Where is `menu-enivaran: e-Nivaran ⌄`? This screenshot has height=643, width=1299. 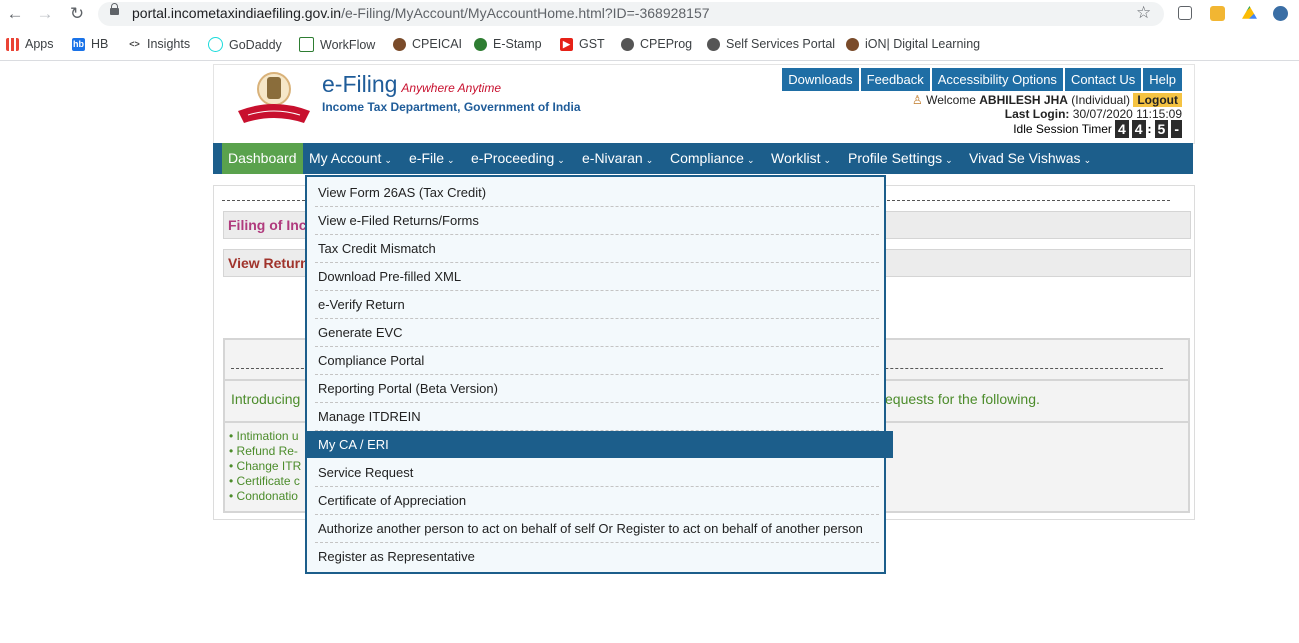 menu-enivaran: e-Nivaran ⌄ is located at coordinates (617, 158).